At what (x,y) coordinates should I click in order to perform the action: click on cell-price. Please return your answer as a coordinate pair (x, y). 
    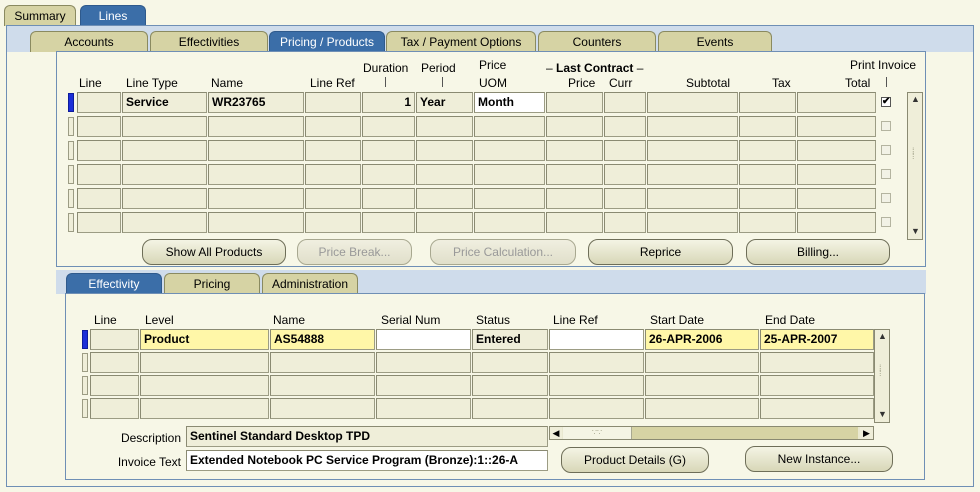
    Looking at the image, I should click on (574, 102).